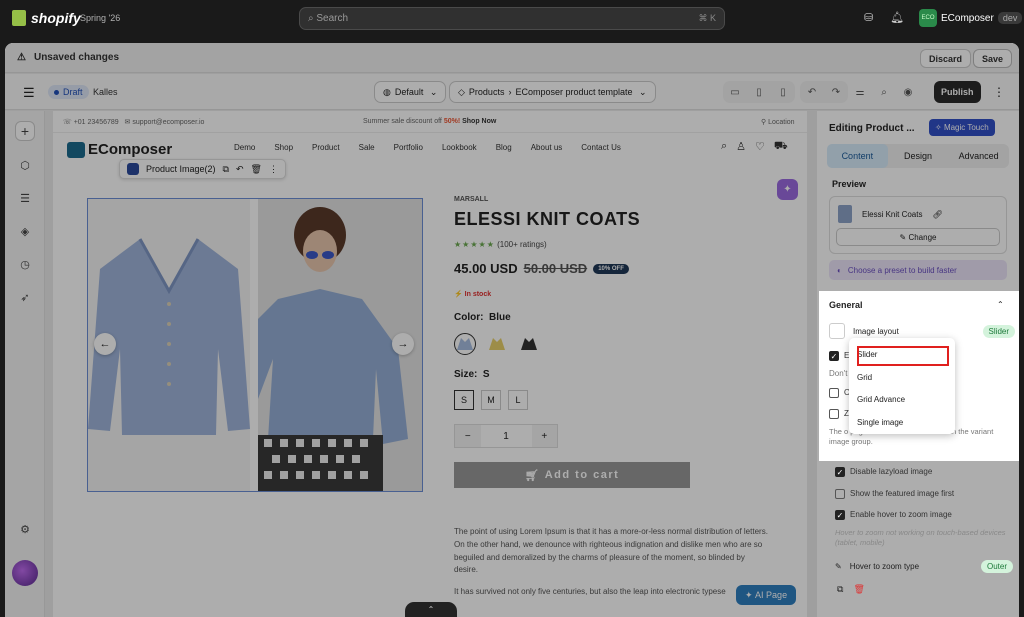 The image size is (1024, 617). Describe the element at coordinates (19, 18) in the screenshot. I see `shopify-bag-icon` at that location.